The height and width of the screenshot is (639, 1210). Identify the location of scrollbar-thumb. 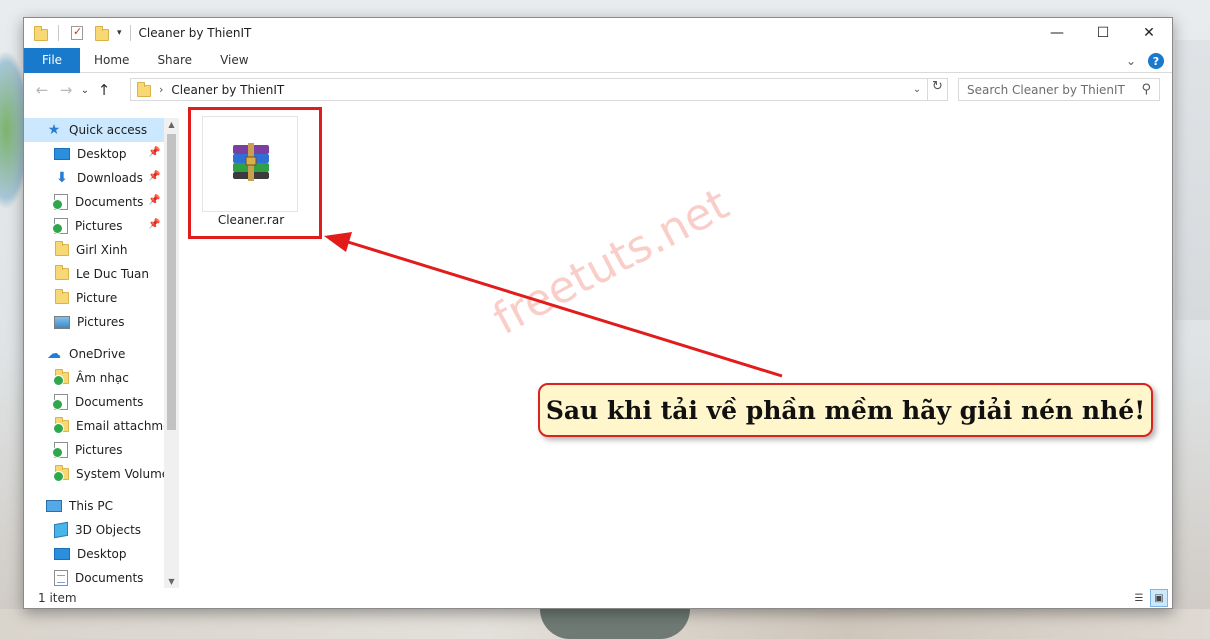
(171, 282).